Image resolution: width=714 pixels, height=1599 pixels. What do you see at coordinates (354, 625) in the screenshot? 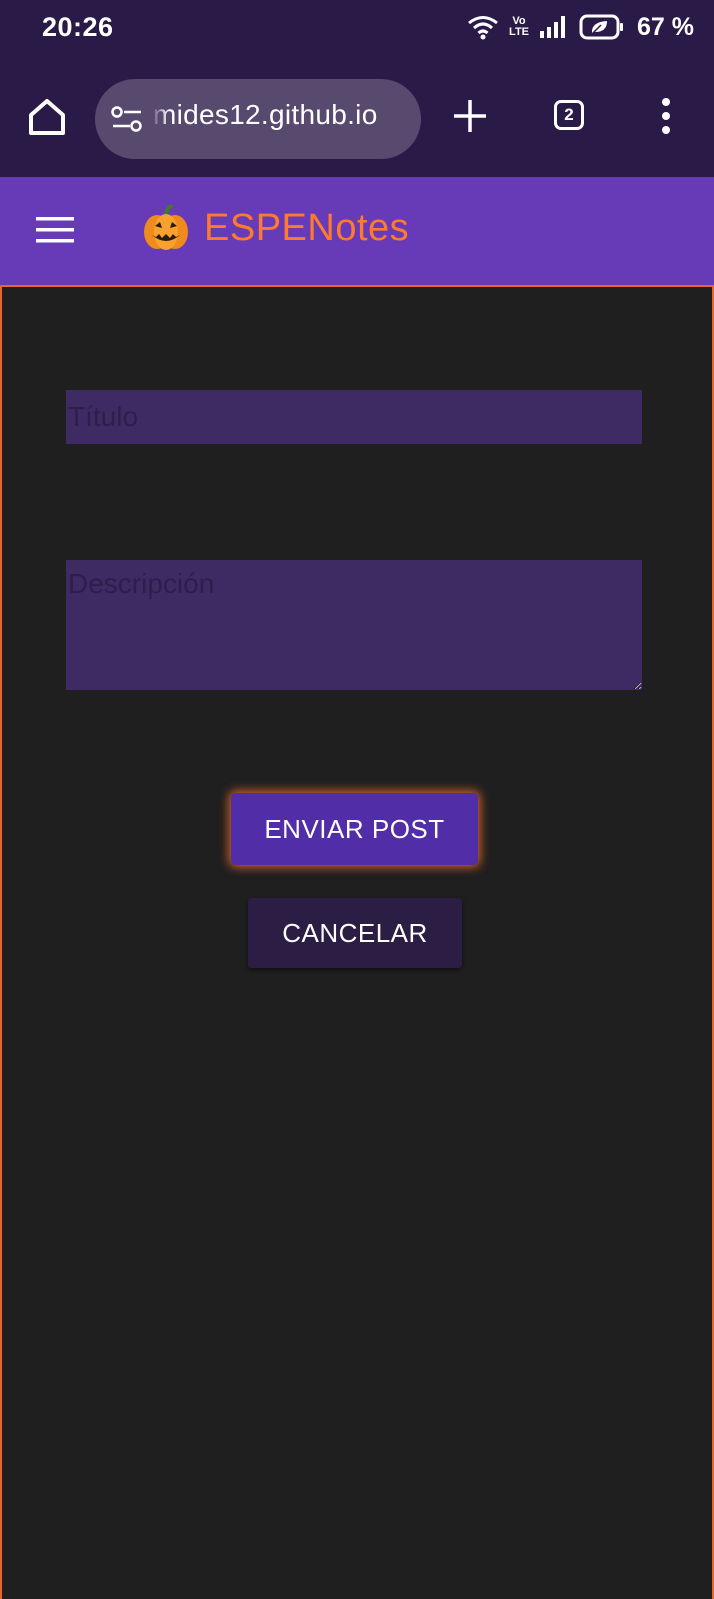
I see `description-textarea` at bounding box center [354, 625].